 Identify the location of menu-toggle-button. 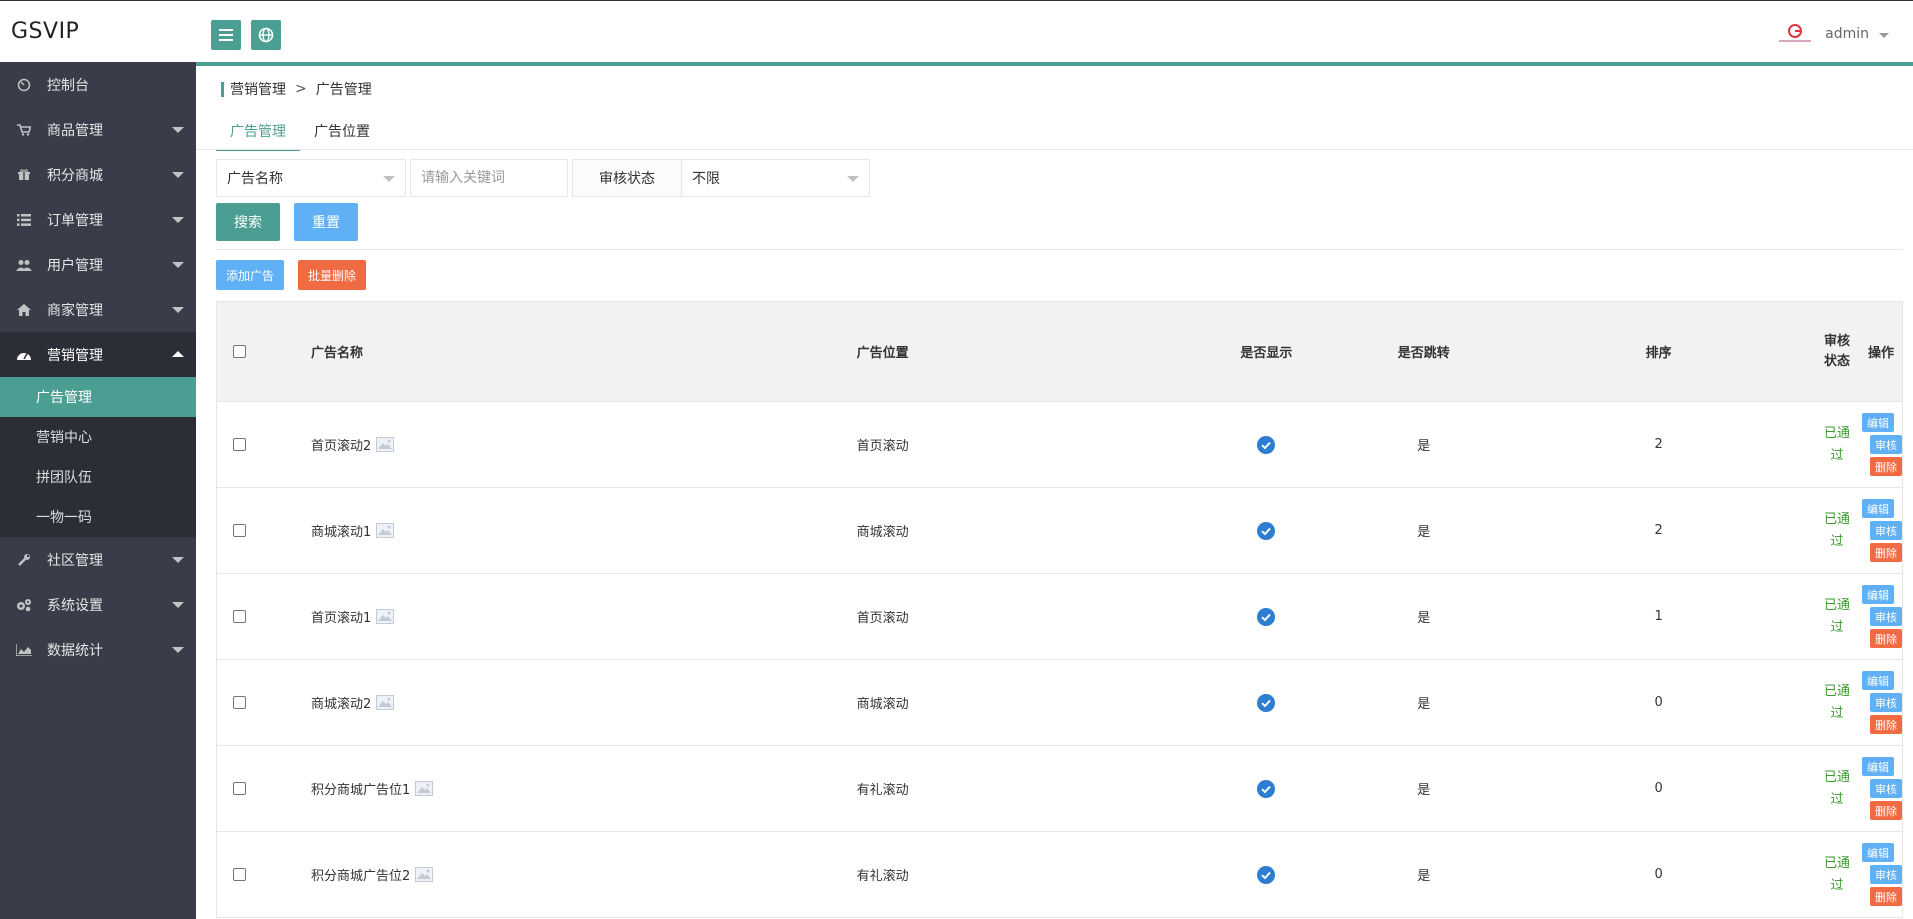
(226, 35).